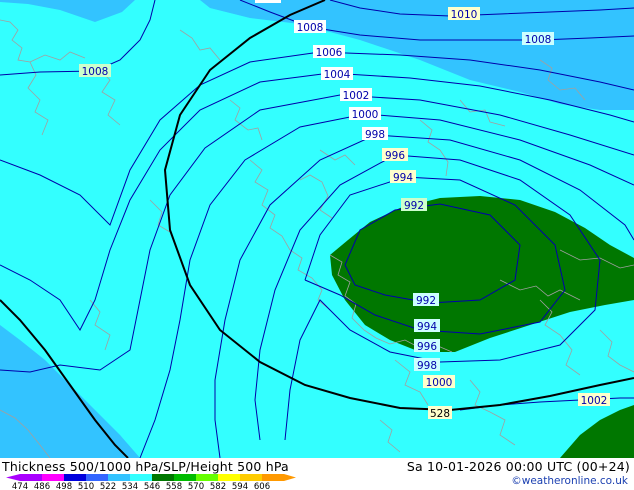 The image size is (634, 490). I want to click on label-528: 528, so click(440, 413).